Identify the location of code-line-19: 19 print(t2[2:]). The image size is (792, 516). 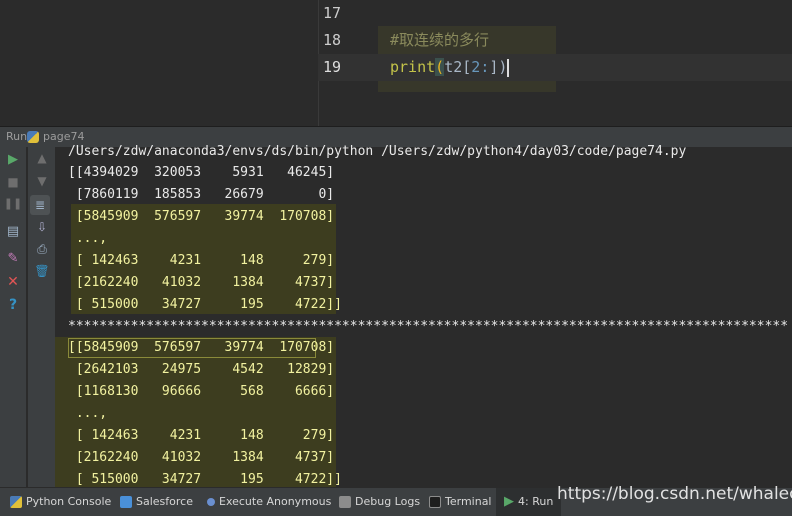
(555, 67).